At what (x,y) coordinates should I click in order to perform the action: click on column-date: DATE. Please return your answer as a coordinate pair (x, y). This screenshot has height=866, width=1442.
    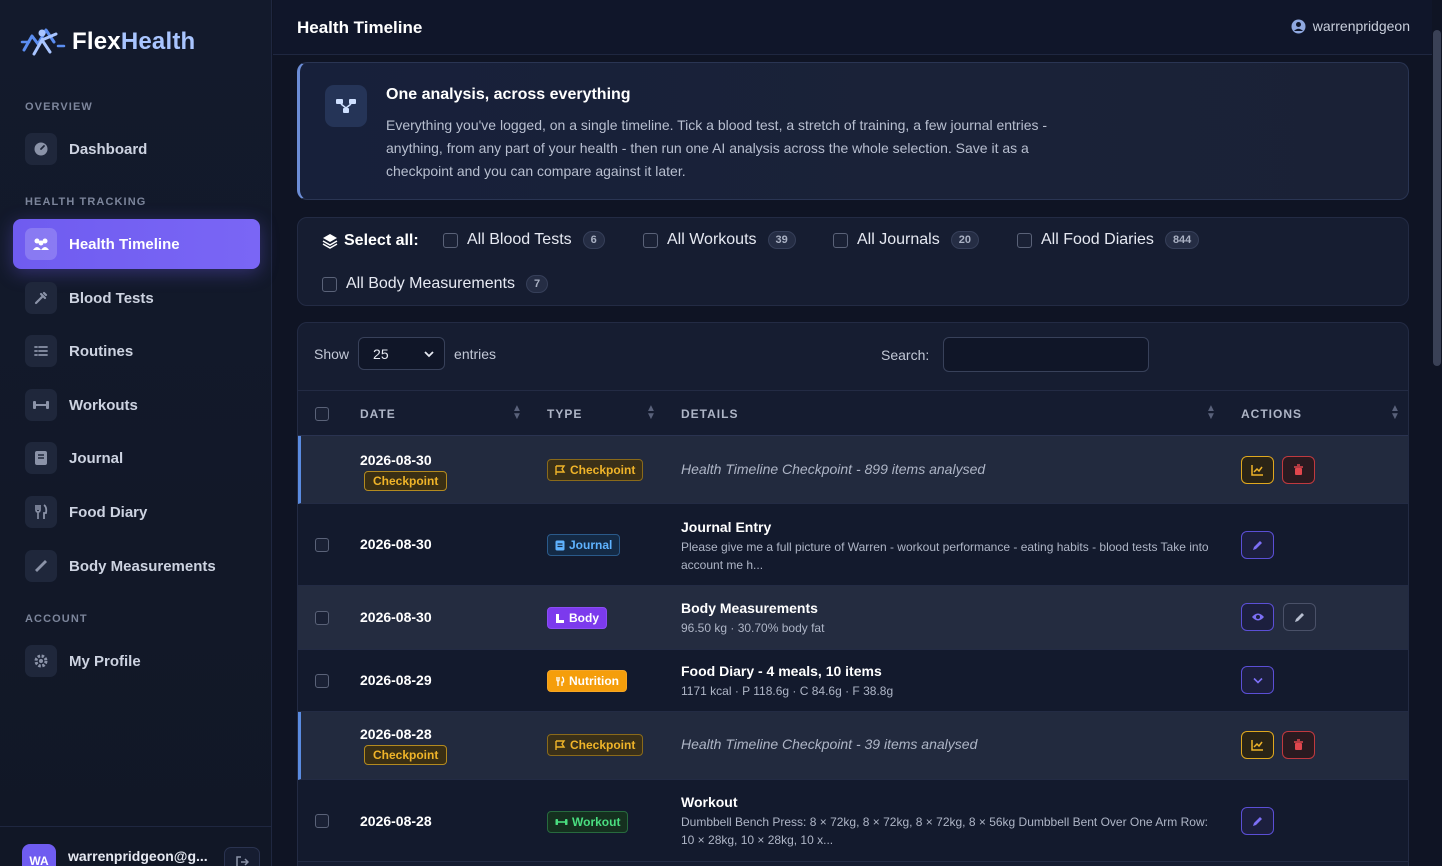
    Looking at the image, I should click on (378, 414).